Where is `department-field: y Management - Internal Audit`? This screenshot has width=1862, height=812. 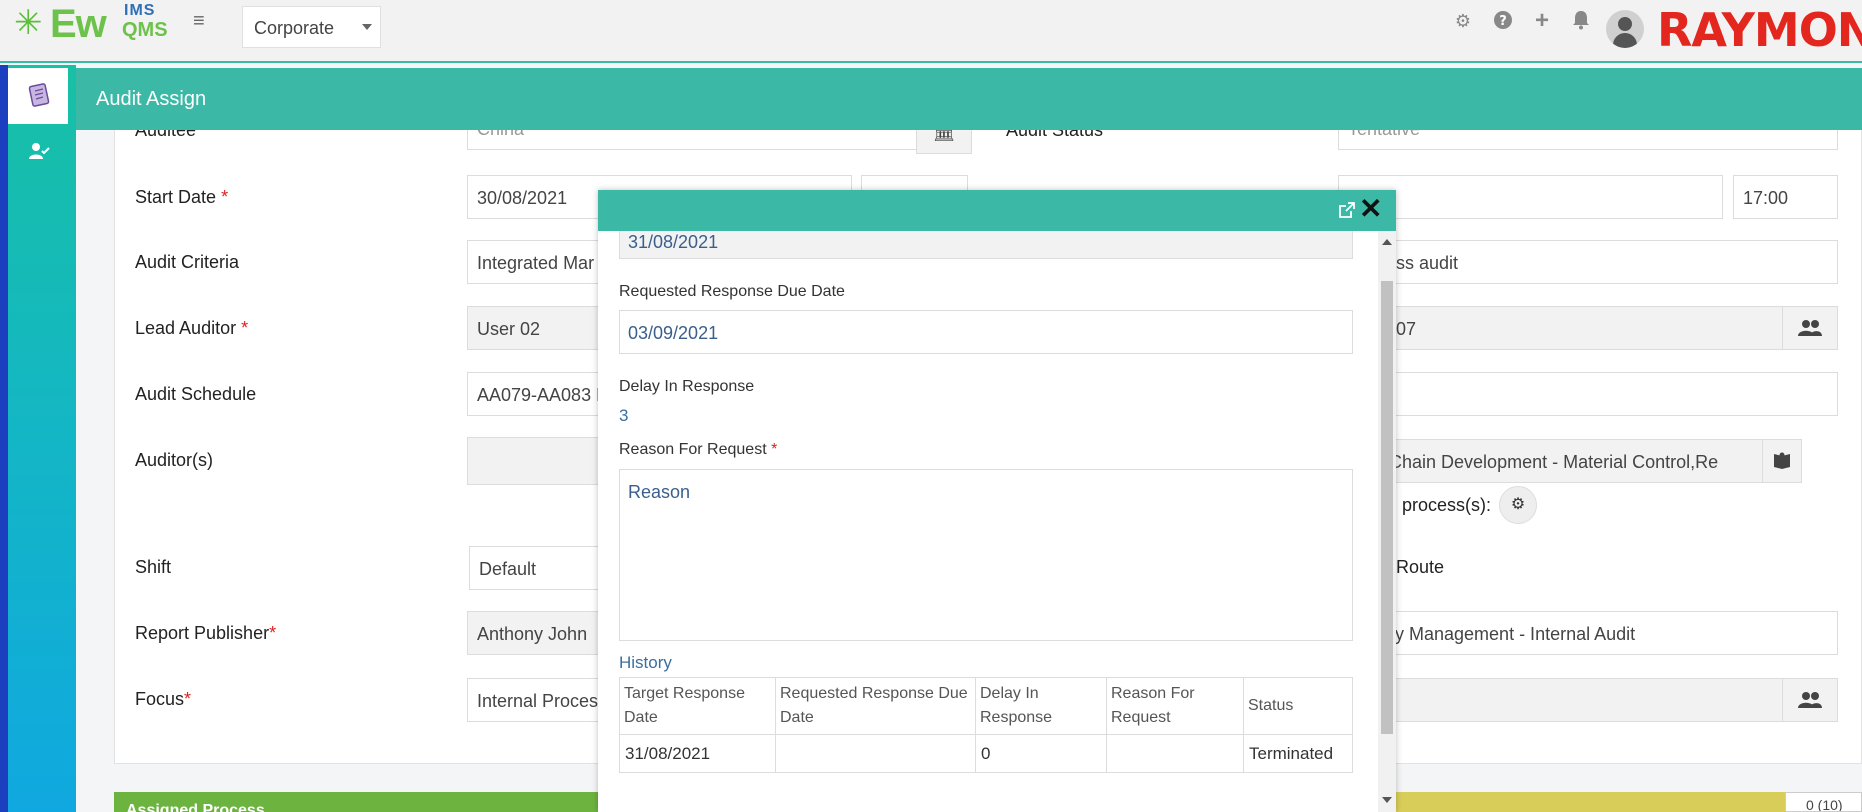 department-field: y Management - Internal Audit is located at coordinates (1588, 633).